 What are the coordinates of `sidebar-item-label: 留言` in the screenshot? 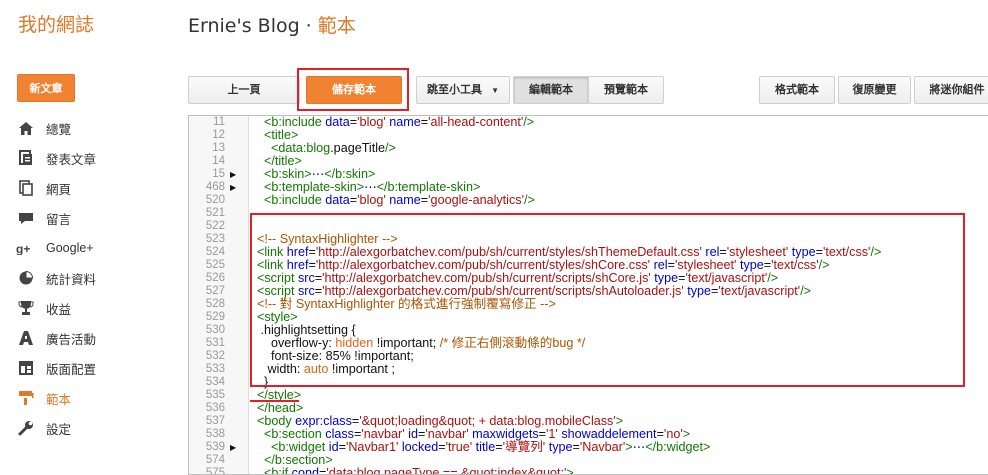 It's located at (59, 219).